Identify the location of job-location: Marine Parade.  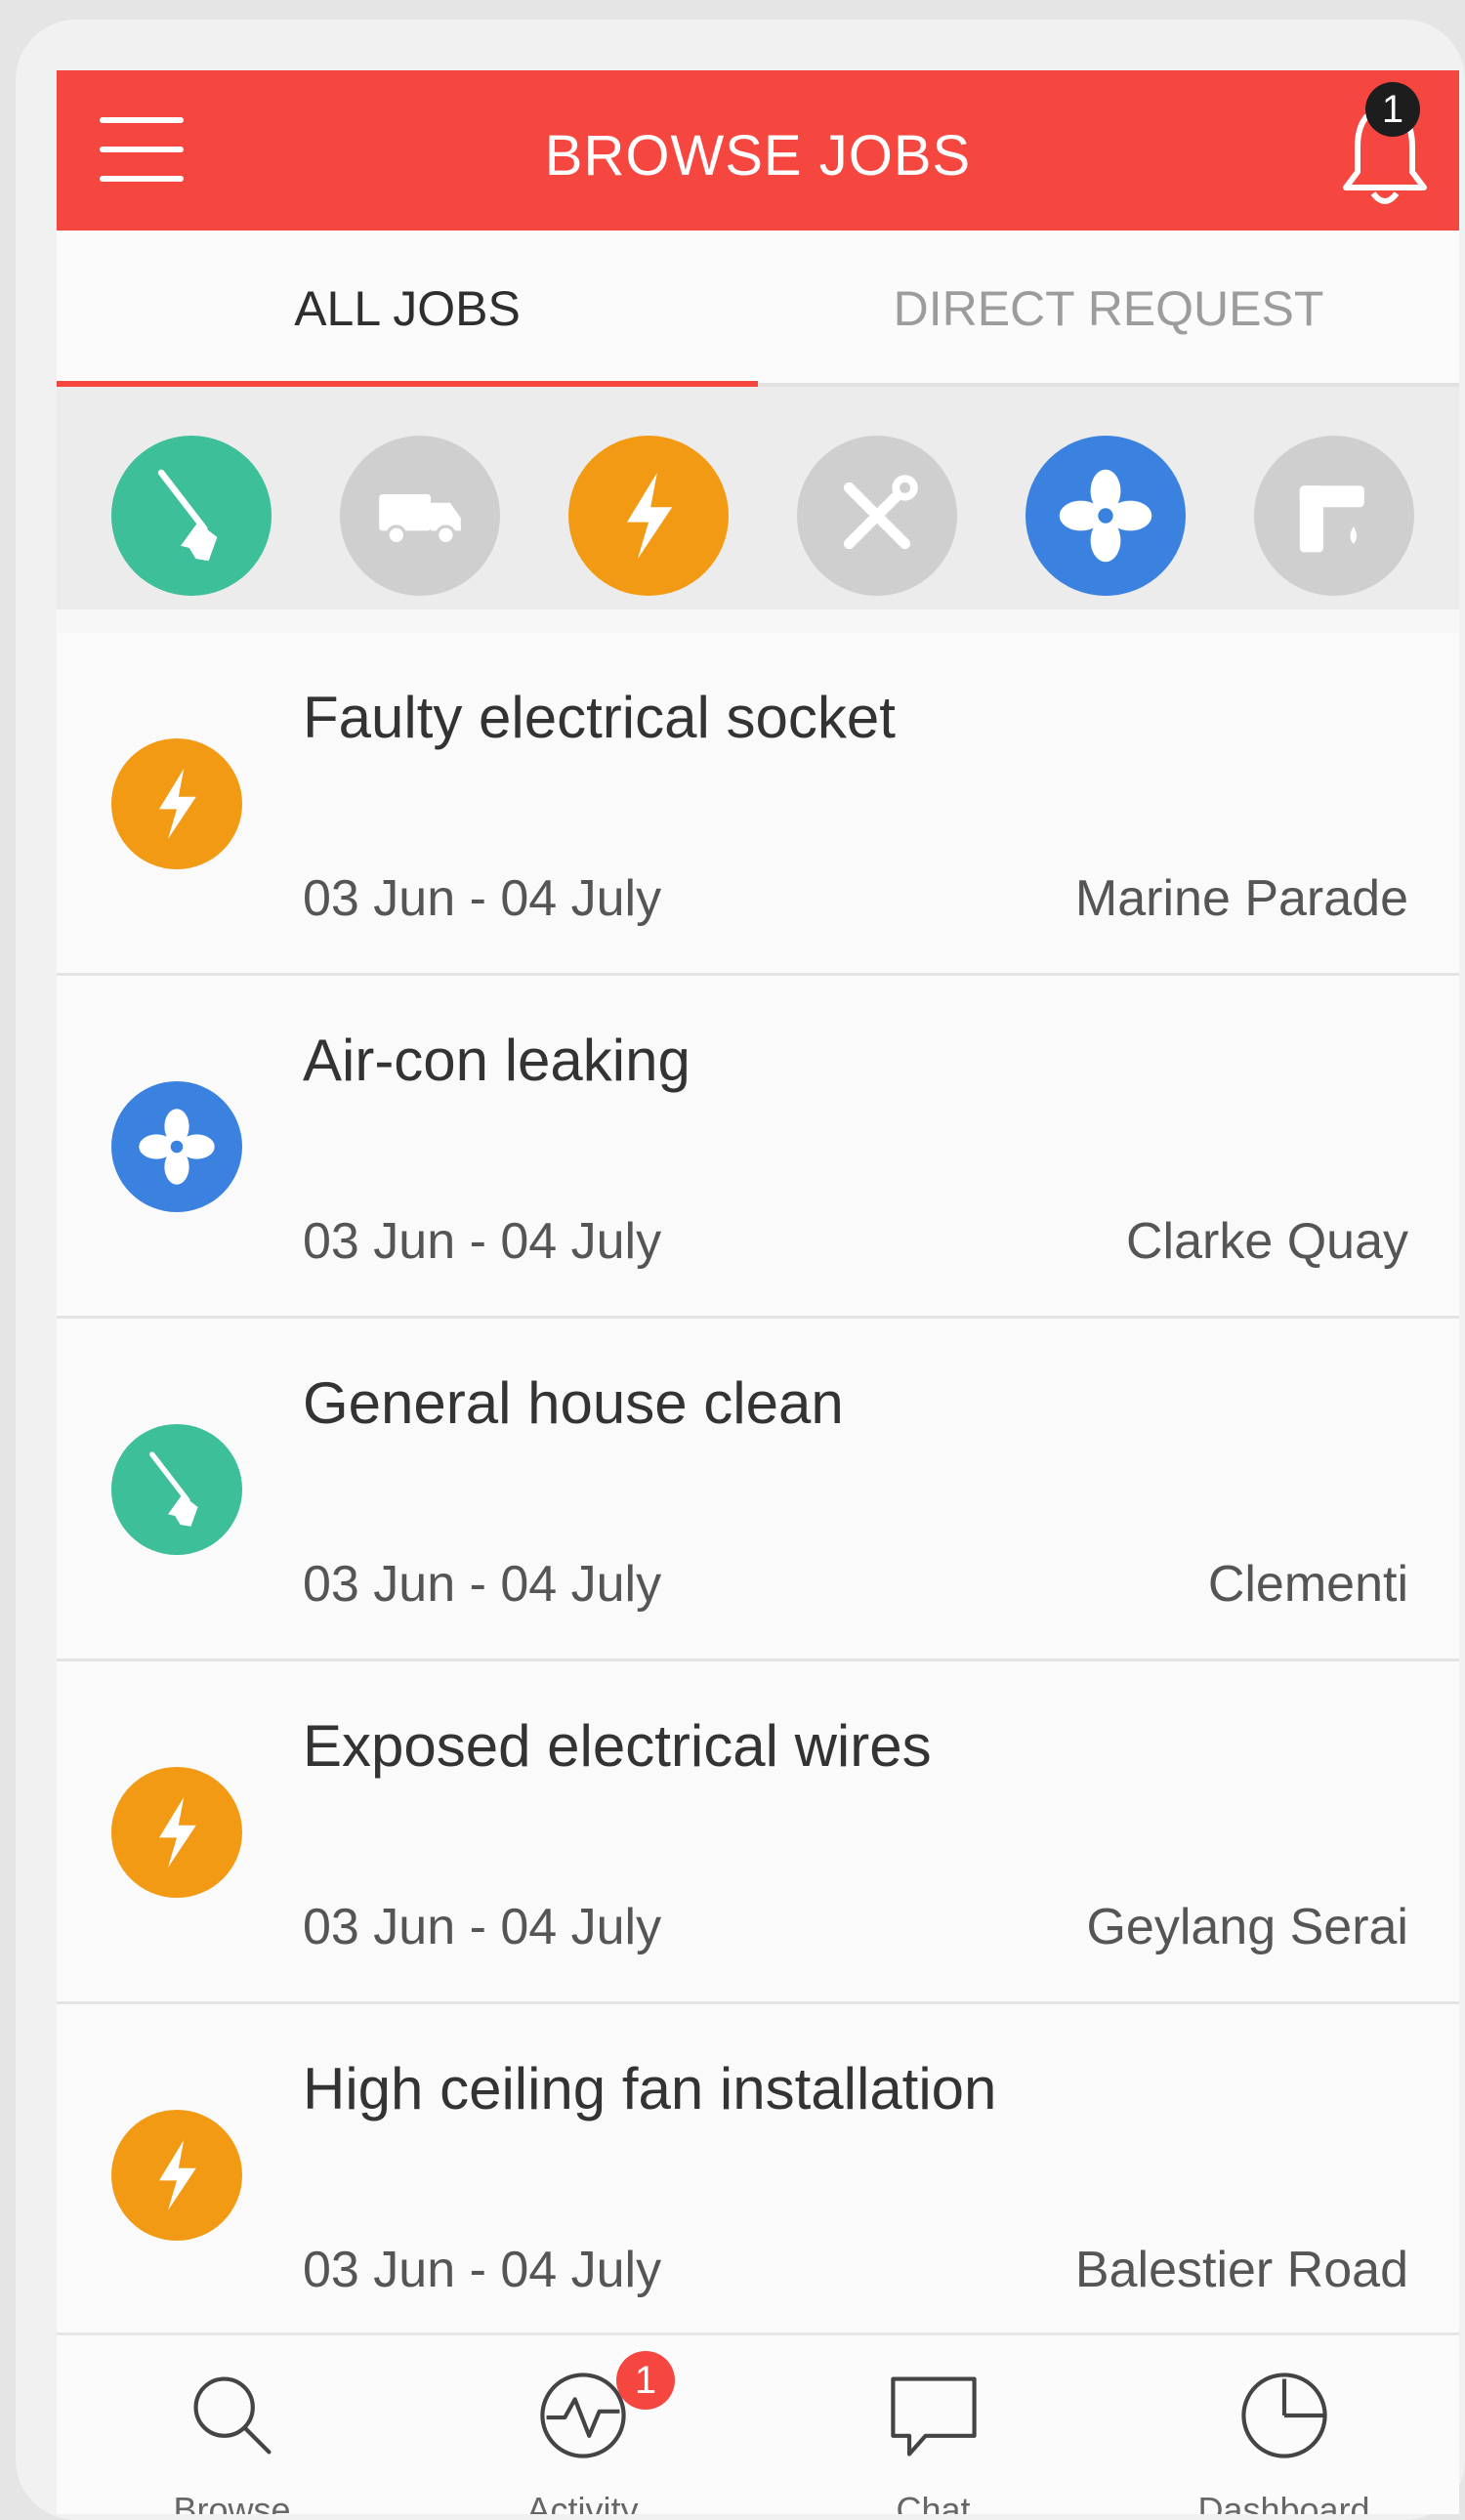
(1241, 898).